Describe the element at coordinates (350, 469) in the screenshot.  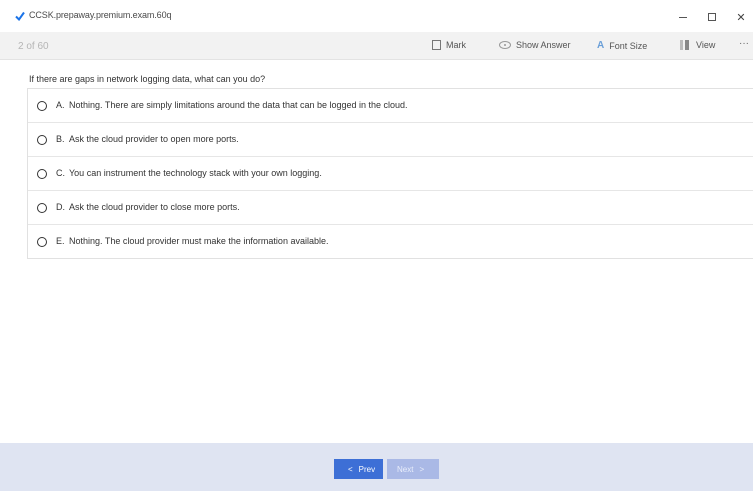
I see `chevron-left-icon: <` at that location.